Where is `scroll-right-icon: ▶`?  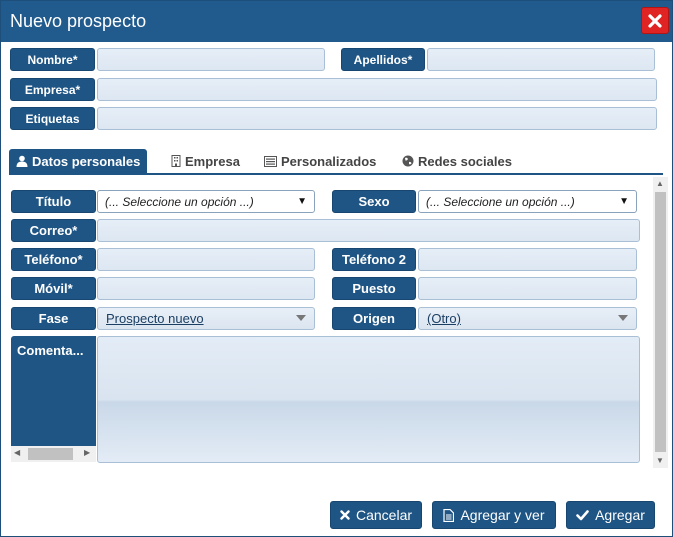 scroll-right-icon: ▶ is located at coordinates (87, 452).